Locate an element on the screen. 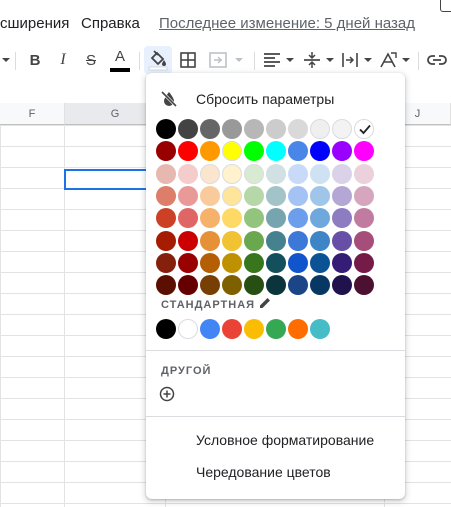 This screenshot has width=451, height=507. reset-fill-button: Сбросить параметры is located at coordinates (247, 99).